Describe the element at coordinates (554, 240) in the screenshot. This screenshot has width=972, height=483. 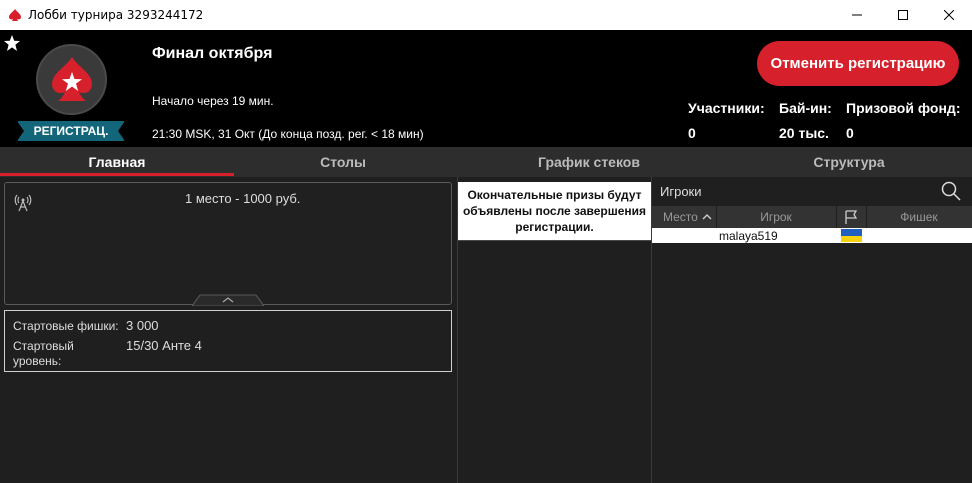
I see `divider` at that location.